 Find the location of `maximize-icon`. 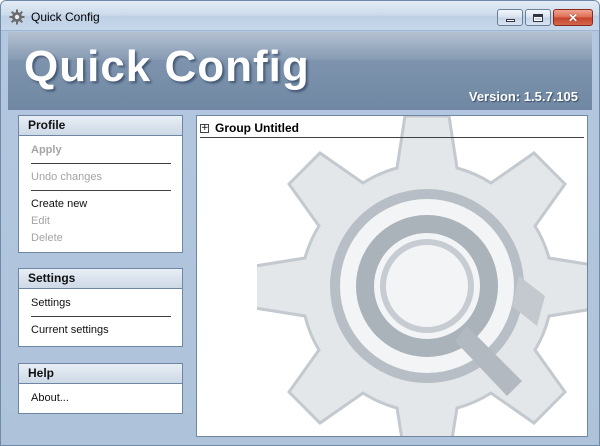

maximize-icon is located at coordinates (538, 17).